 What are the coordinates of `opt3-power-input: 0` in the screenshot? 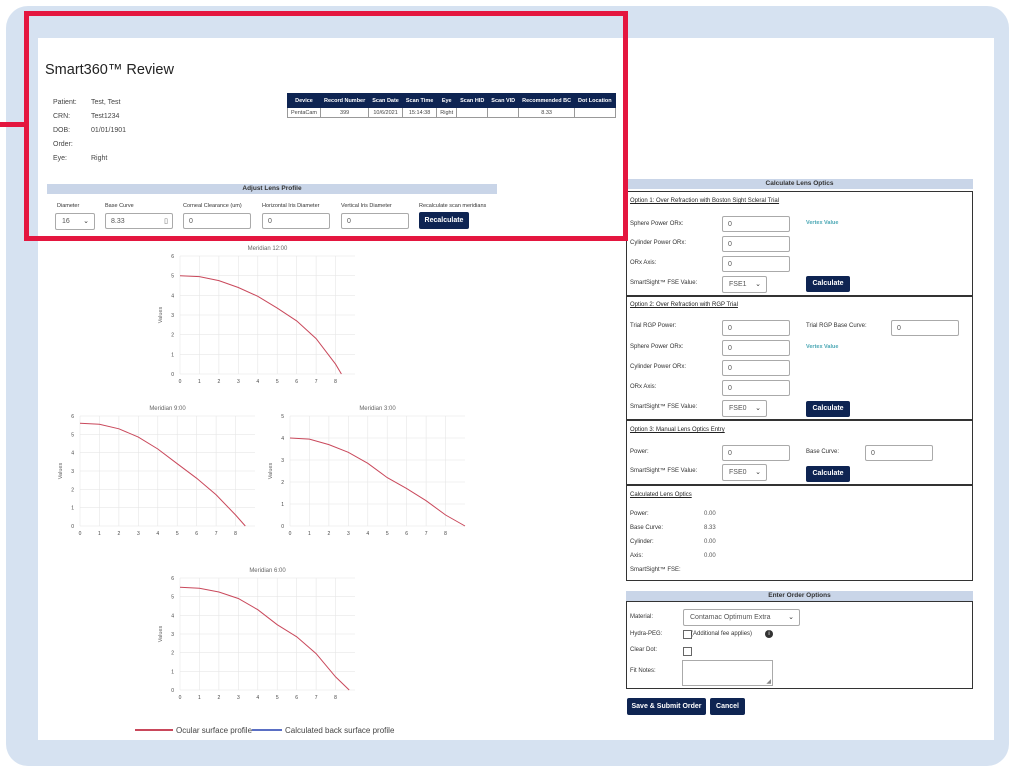 It's located at (756, 453).